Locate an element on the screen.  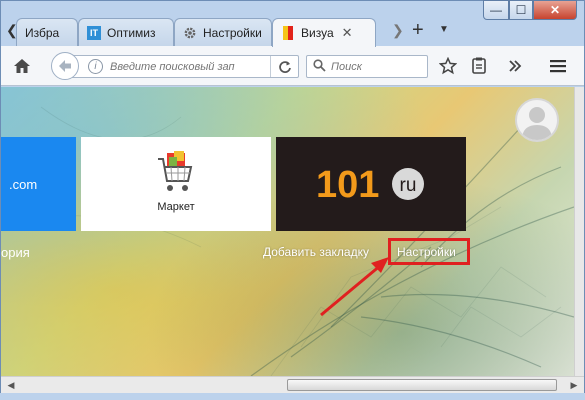
scrollbar-thumb is located at coordinates (422, 385).